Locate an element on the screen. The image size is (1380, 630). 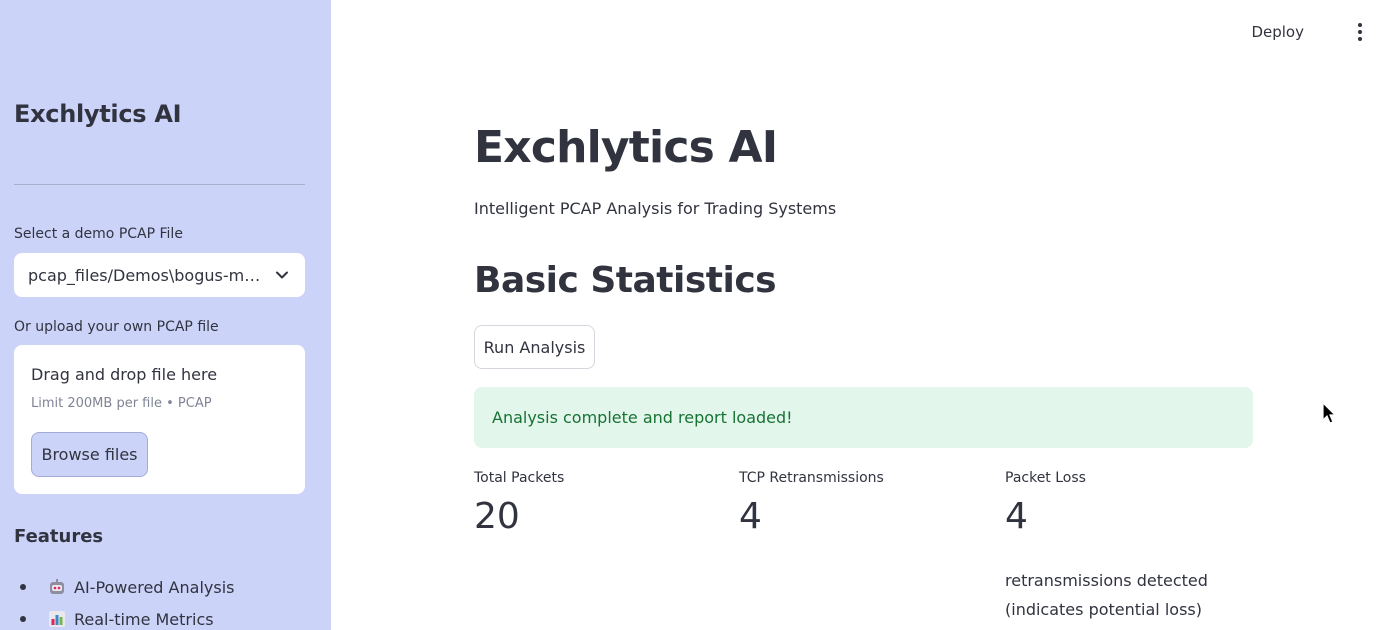
browse-files-button: Browse files is located at coordinates (89, 454).